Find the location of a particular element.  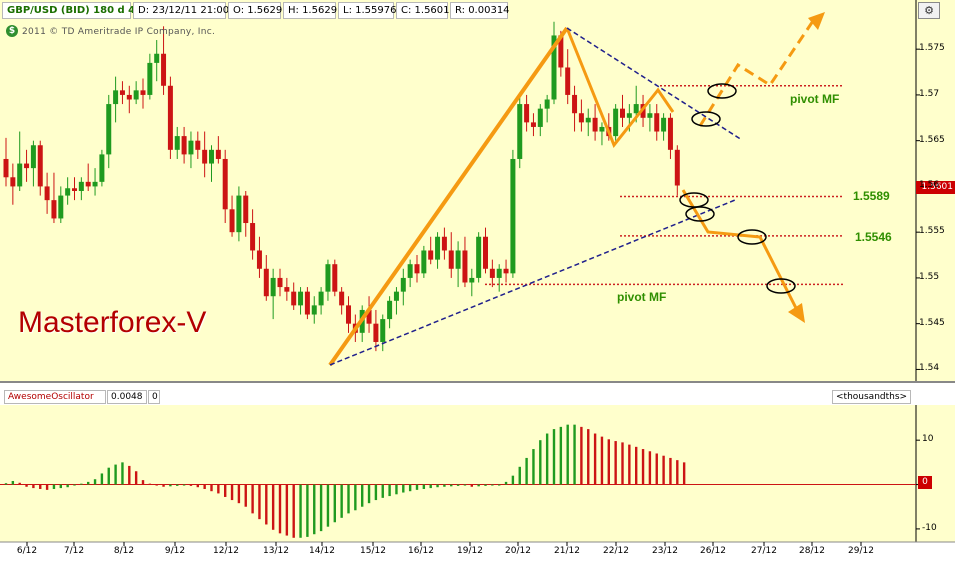

chart-menu-icon: ⚙ is located at coordinates (929, 10).